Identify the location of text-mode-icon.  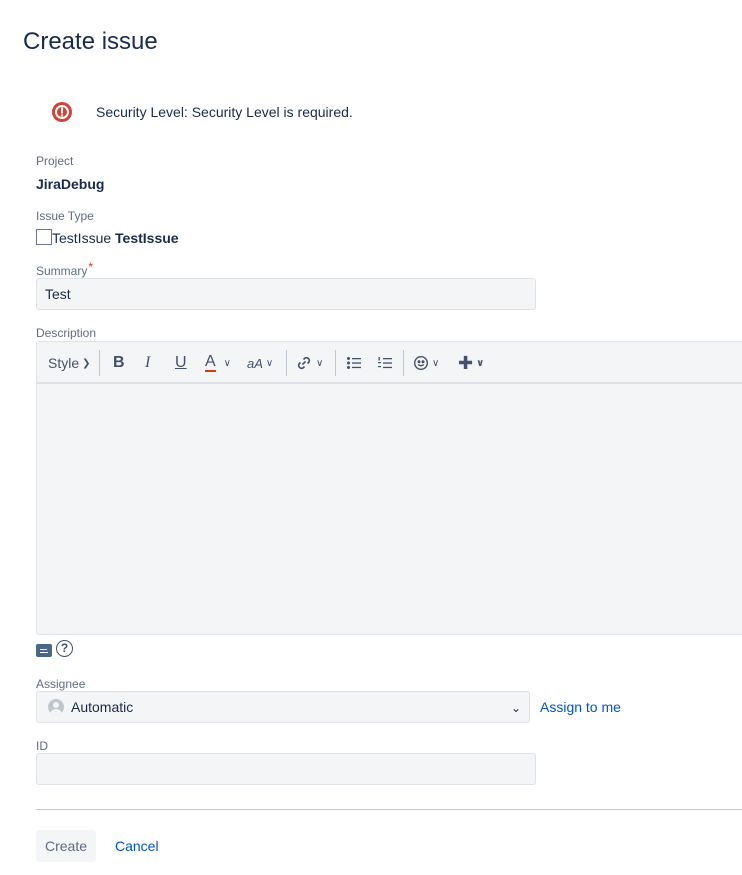
(44, 650).